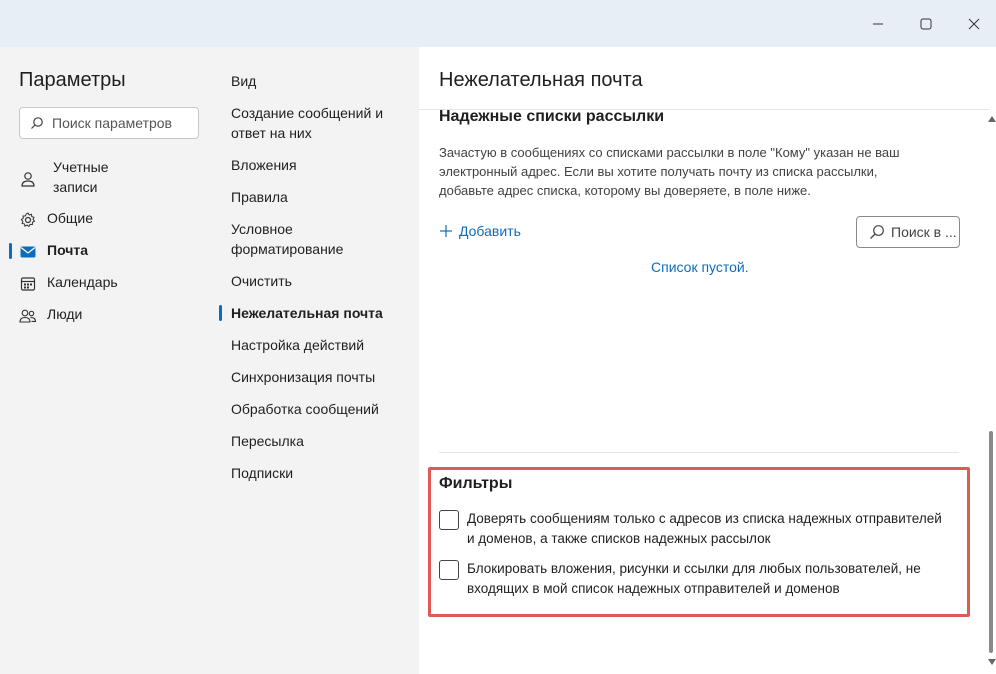 The width and height of the screenshot is (996, 674). What do you see at coordinates (72, 80) in the screenshot?
I see `settings-title: Параметры` at bounding box center [72, 80].